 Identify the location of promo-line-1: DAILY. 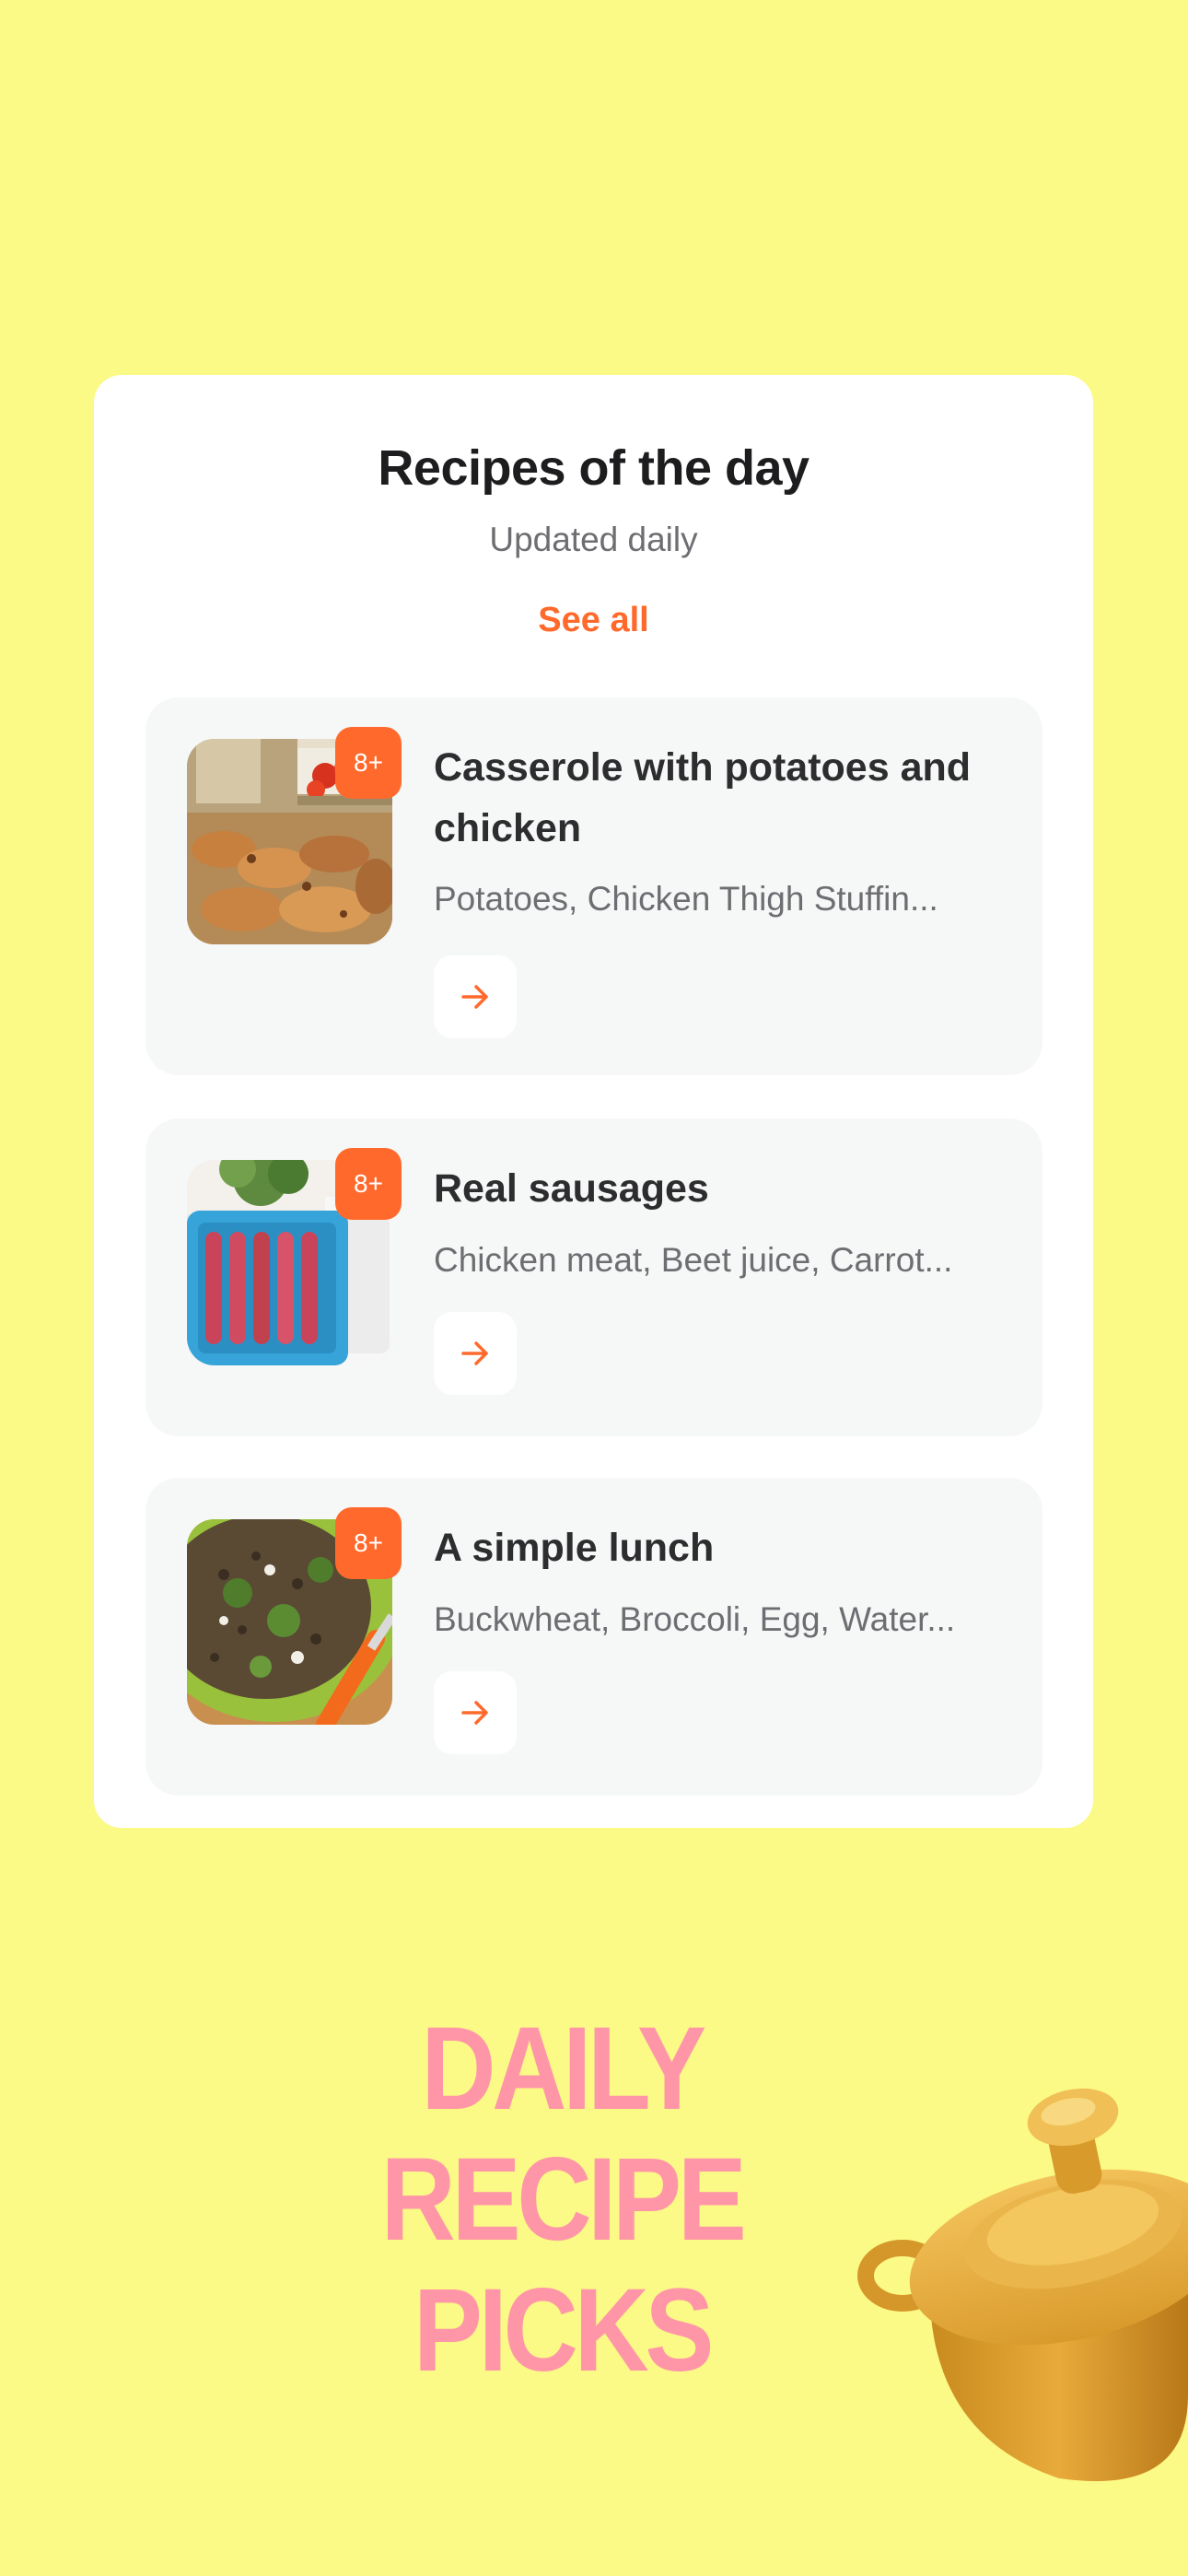
(563, 2069).